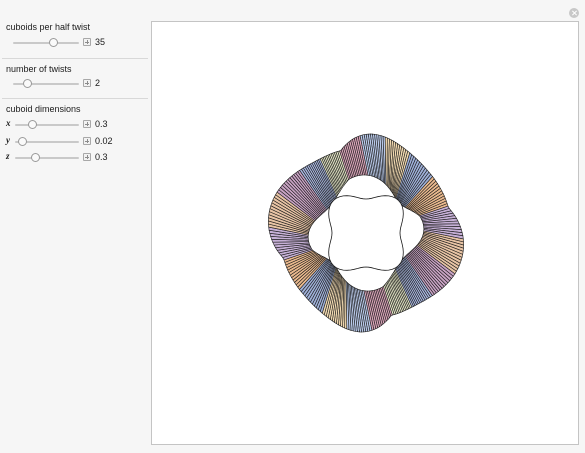  What do you see at coordinates (8, 156) in the screenshot?
I see `z-variable-label: z` at bounding box center [8, 156].